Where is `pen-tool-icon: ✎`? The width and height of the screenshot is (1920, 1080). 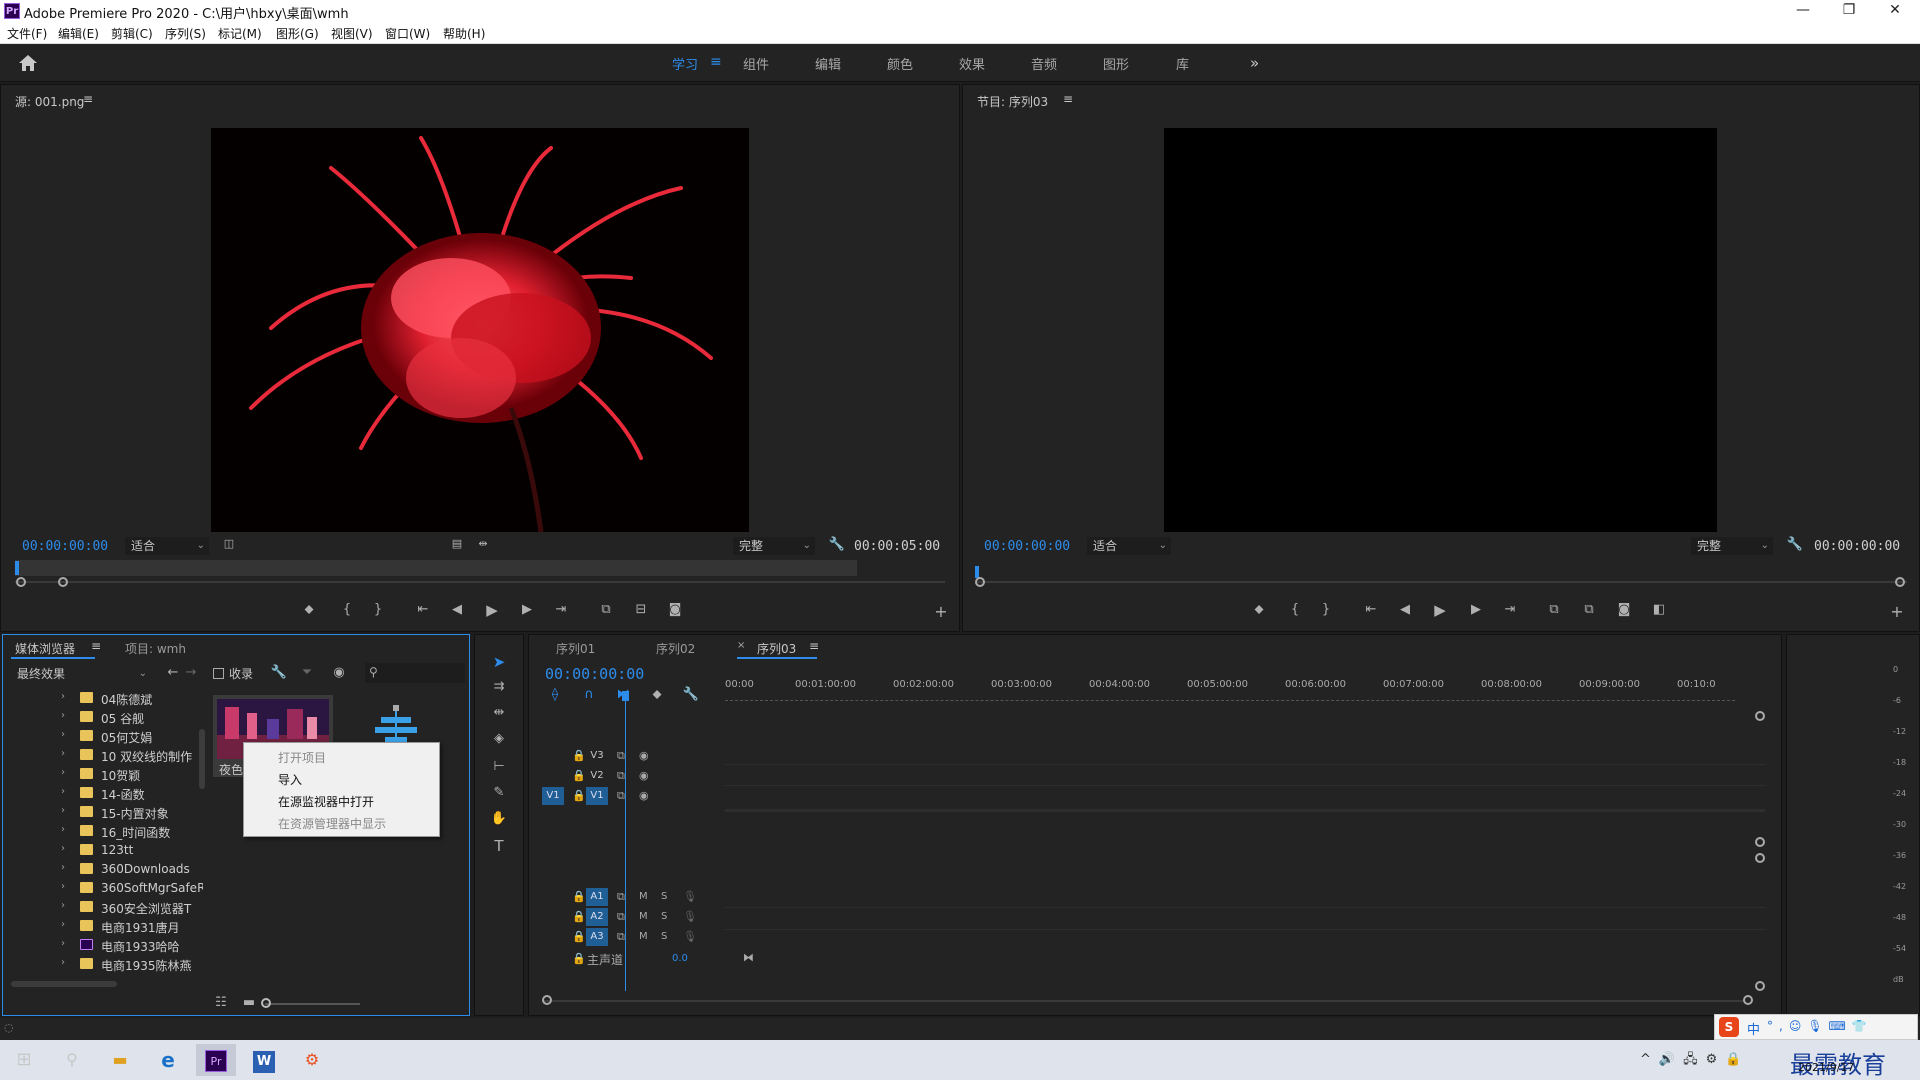 pen-tool-icon: ✎ is located at coordinates (499, 792).